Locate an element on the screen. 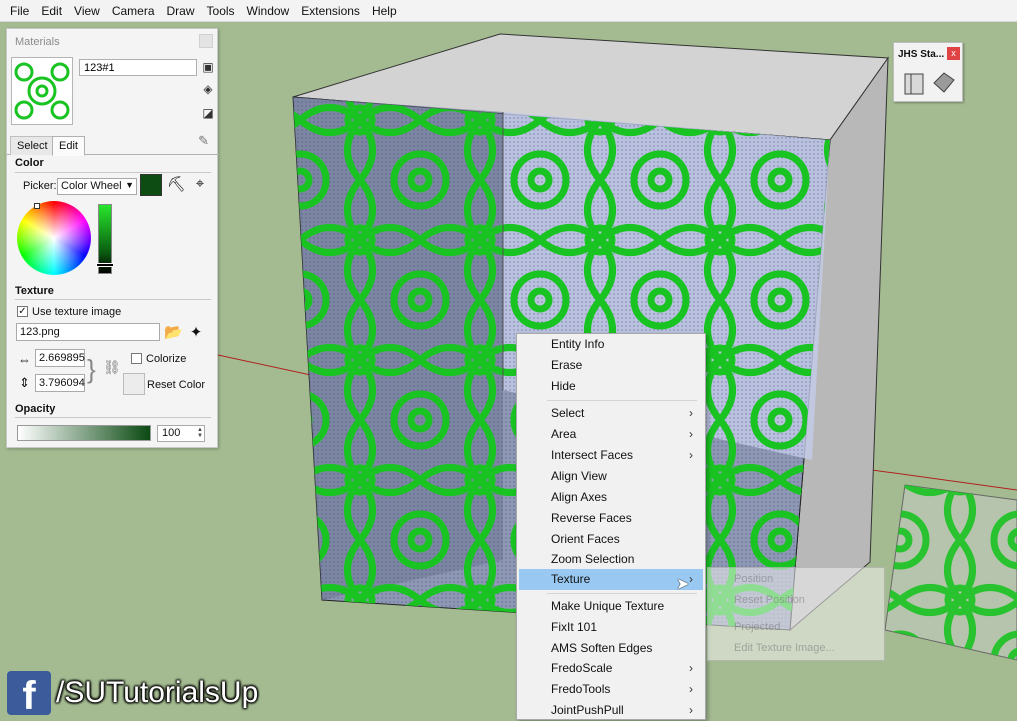 This screenshot has width=1017, height=721. use-texture-label: Use texture image is located at coordinates (77, 312).